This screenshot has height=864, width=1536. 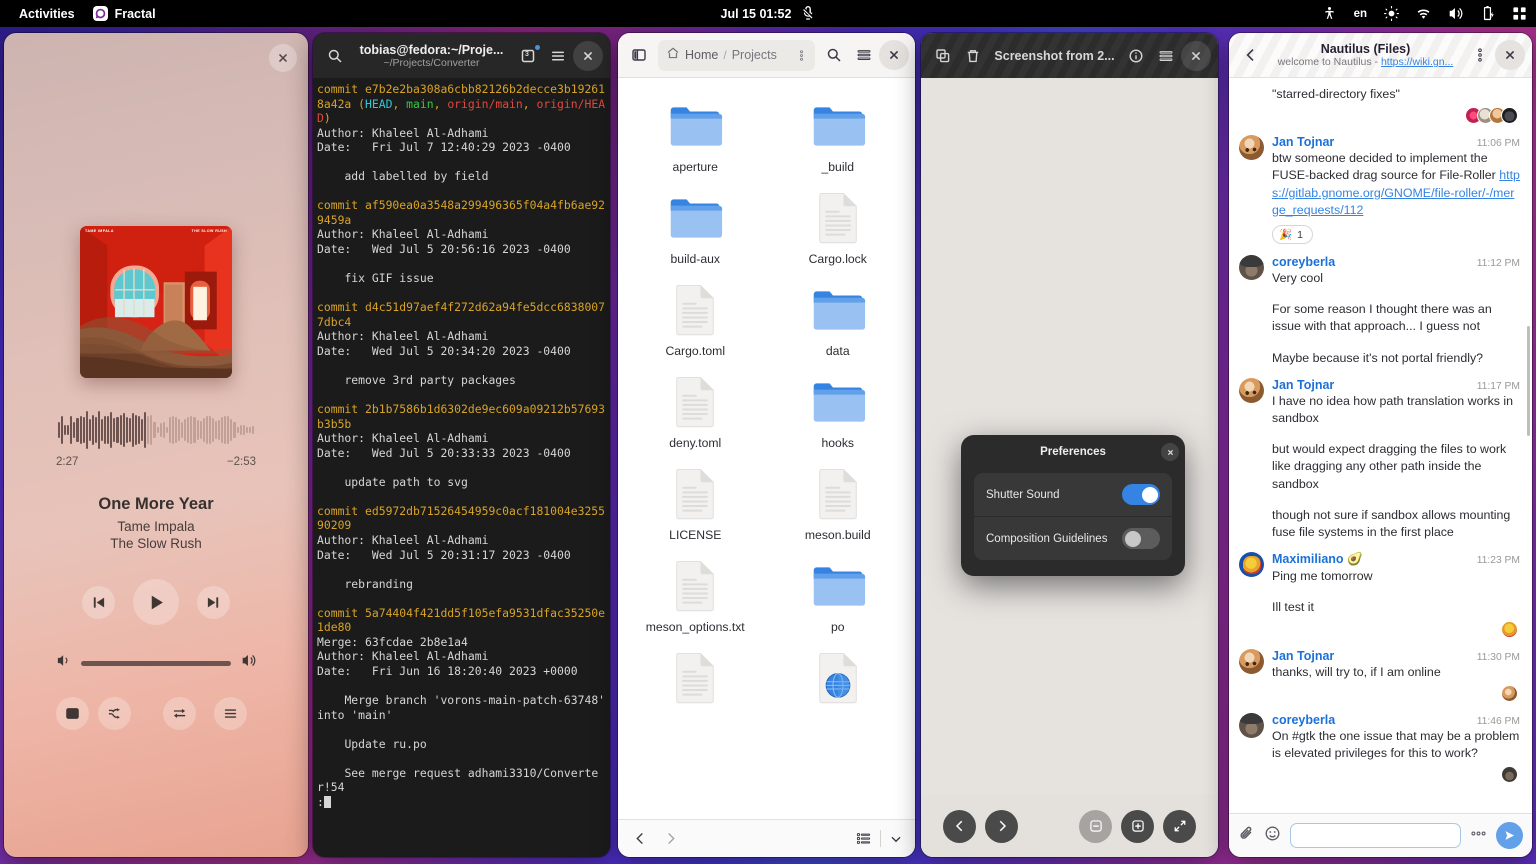 What do you see at coordinates (179, 713) in the screenshot?
I see `repeat-icon` at bounding box center [179, 713].